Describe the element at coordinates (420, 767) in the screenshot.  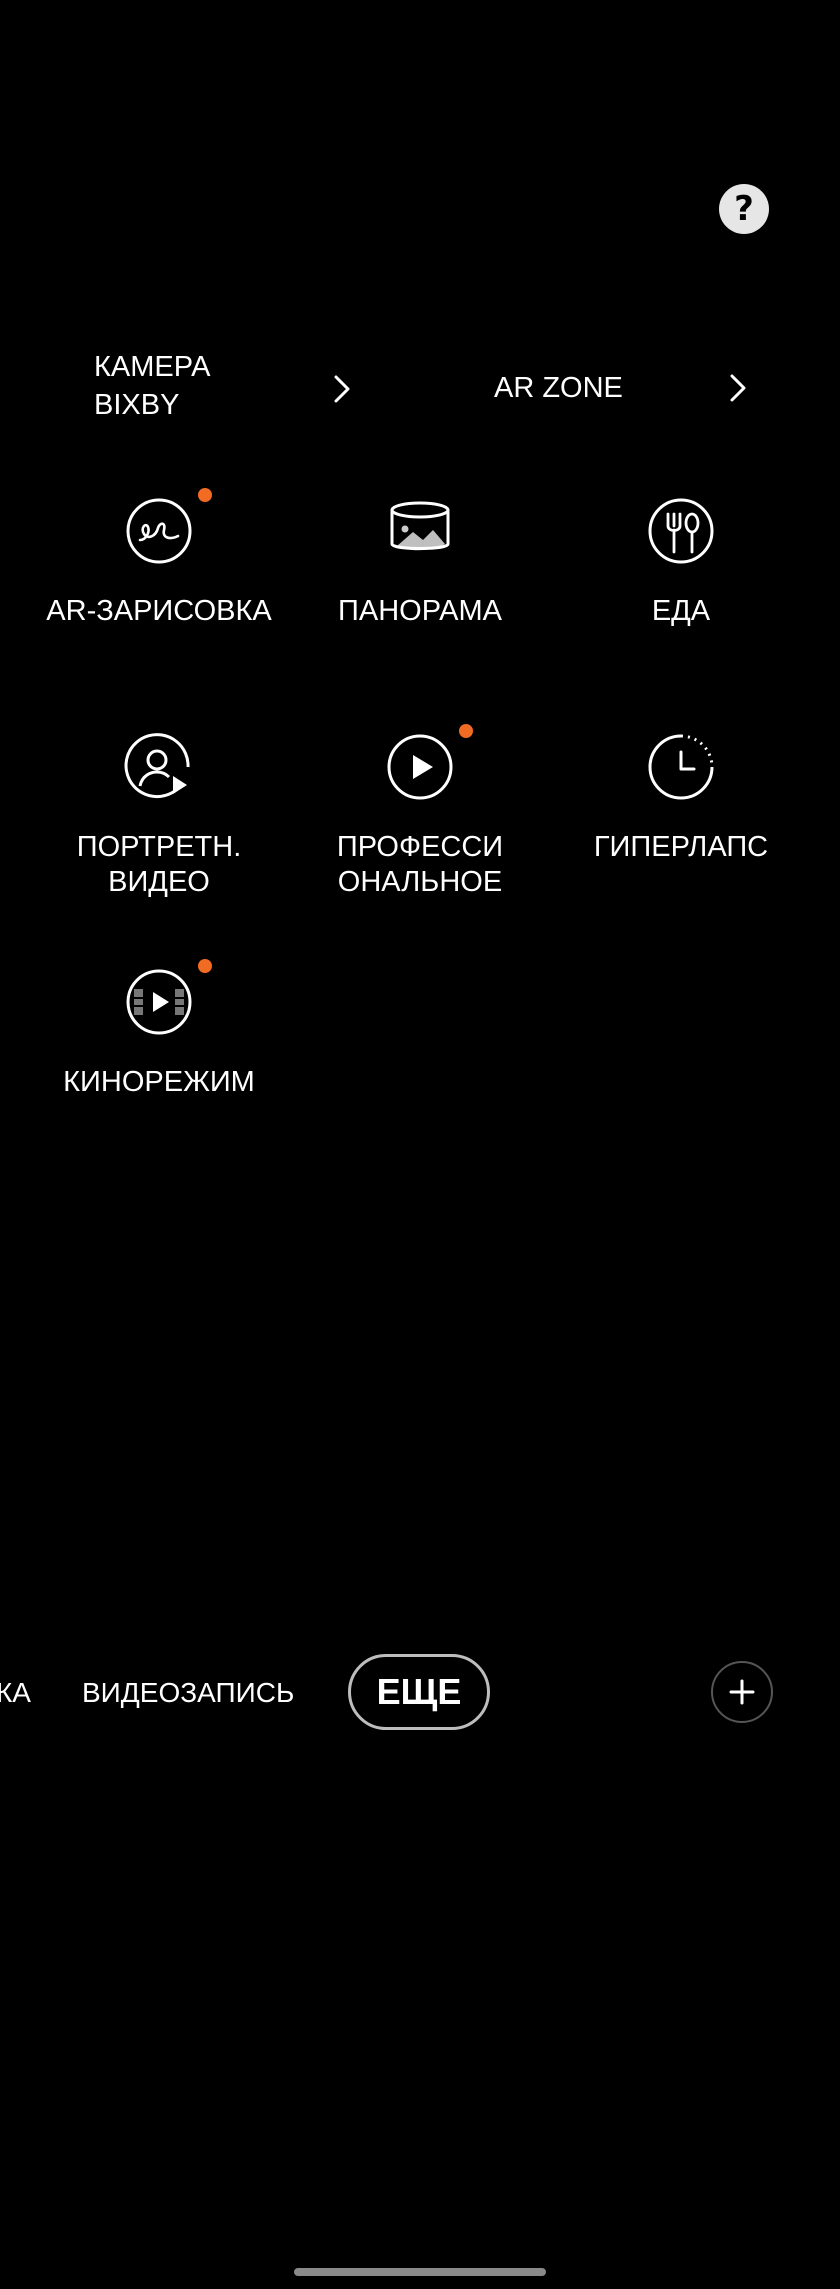
I see `pro-video-icon` at that location.